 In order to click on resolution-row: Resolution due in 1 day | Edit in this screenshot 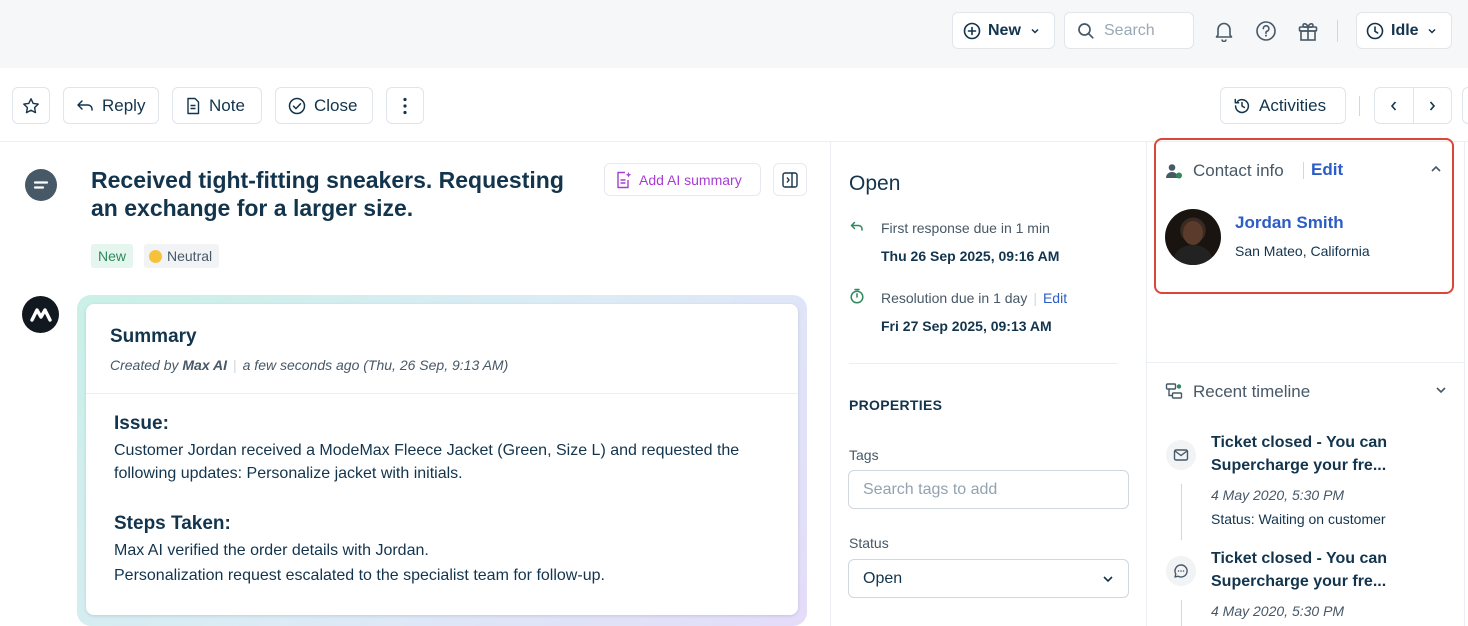, I will do `click(974, 298)`.